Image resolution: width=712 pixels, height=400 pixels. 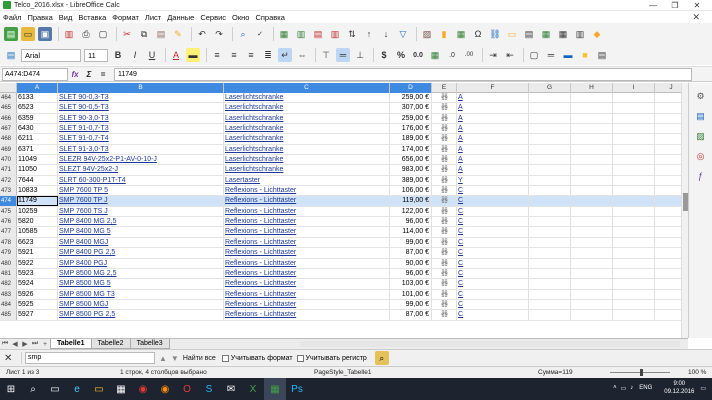 What do you see at coordinates (37, 284) in the screenshot?
I see `cell-article-number: 5924` at bounding box center [37, 284].